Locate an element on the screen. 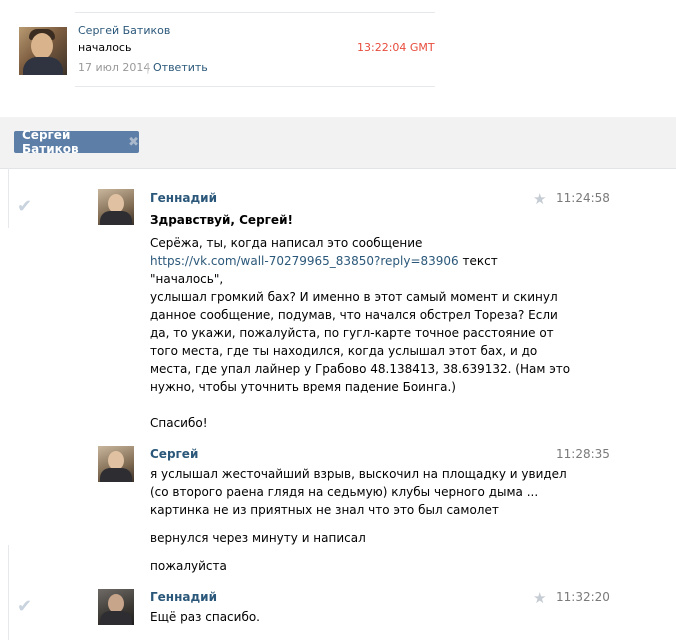 This screenshot has width=676, height=640. message-text: текст is located at coordinates (478, 261).